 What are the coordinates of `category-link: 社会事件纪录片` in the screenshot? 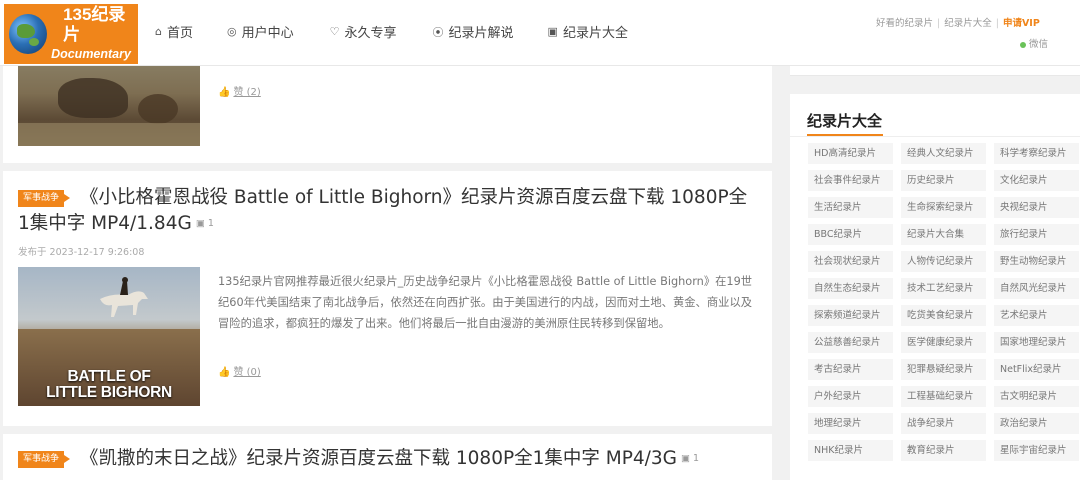 It's located at (850, 180).